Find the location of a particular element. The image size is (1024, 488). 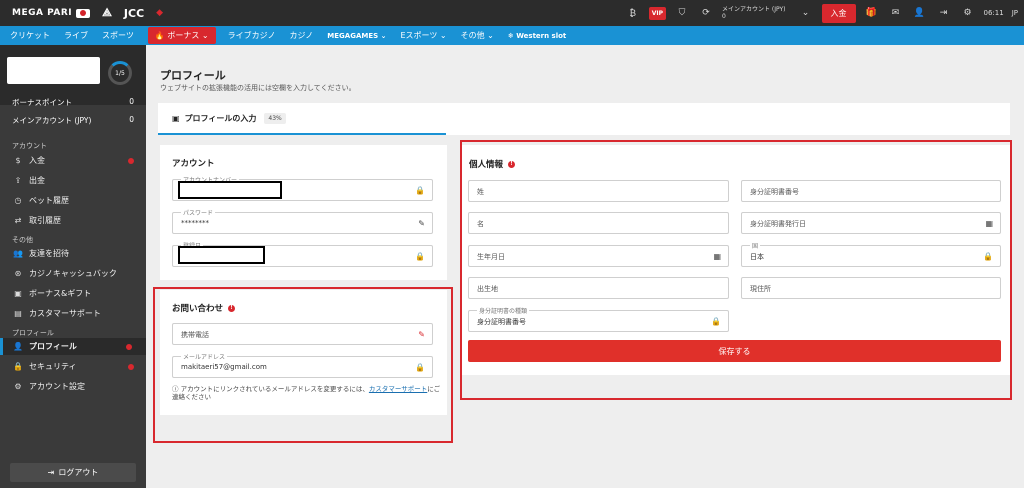

section-profile: プロフィール is located at coordinates (33, 333).